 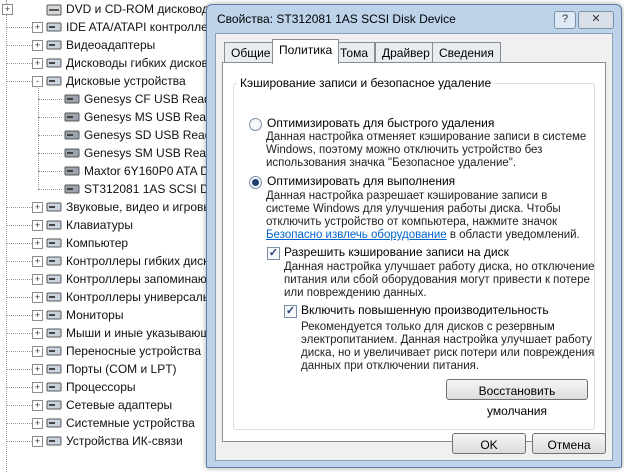 What do you see at coordinates (336, 19) in the screenshot?
I see `window-title: Свойства: ST312081 1AS SCSI Disk Device` at bounding box center [336, 19].